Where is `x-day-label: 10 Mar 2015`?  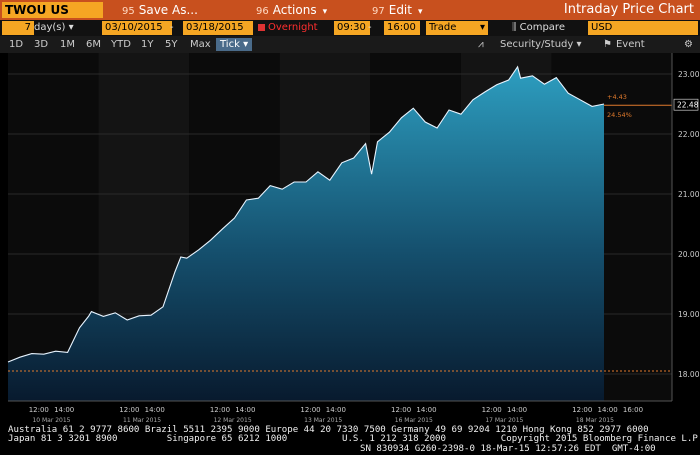 x-day-label: 10 Mar 2015 is located at coordinates (51, 420).